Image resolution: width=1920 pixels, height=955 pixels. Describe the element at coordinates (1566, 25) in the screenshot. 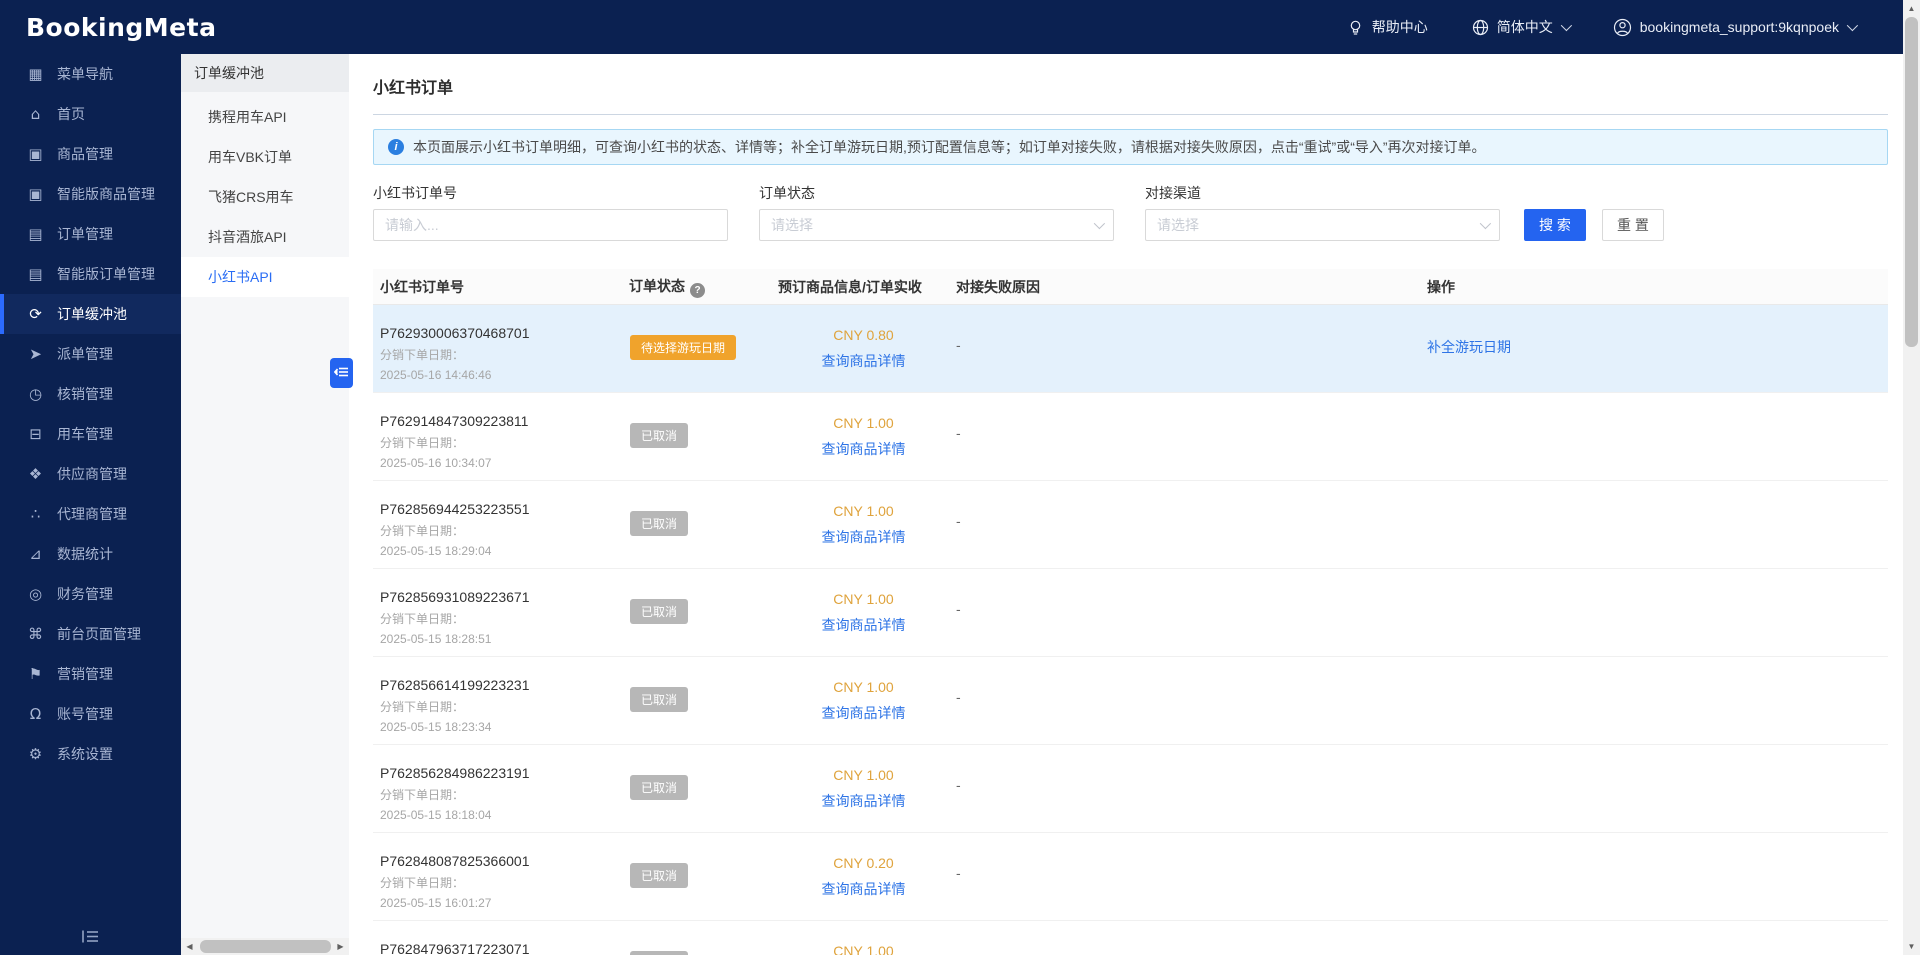

I see `chevron-down-icon` at that location.